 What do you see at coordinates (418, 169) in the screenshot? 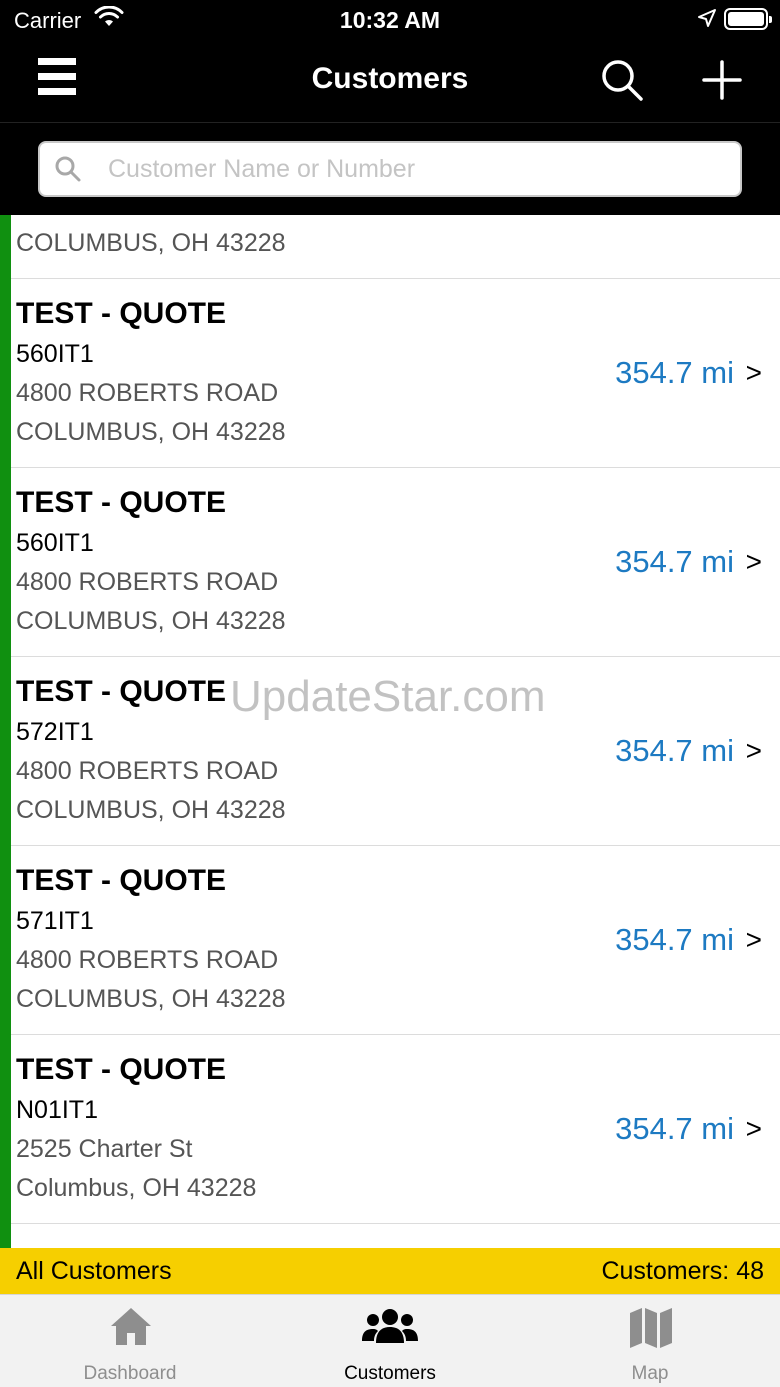
I see `search-input` at bounding box center [418, 169].